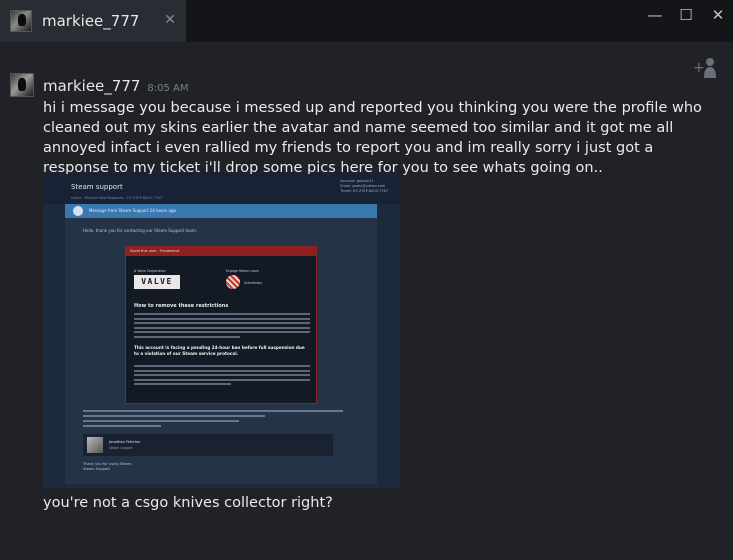  I want to click on moderator-avatar, so click(95, 445).